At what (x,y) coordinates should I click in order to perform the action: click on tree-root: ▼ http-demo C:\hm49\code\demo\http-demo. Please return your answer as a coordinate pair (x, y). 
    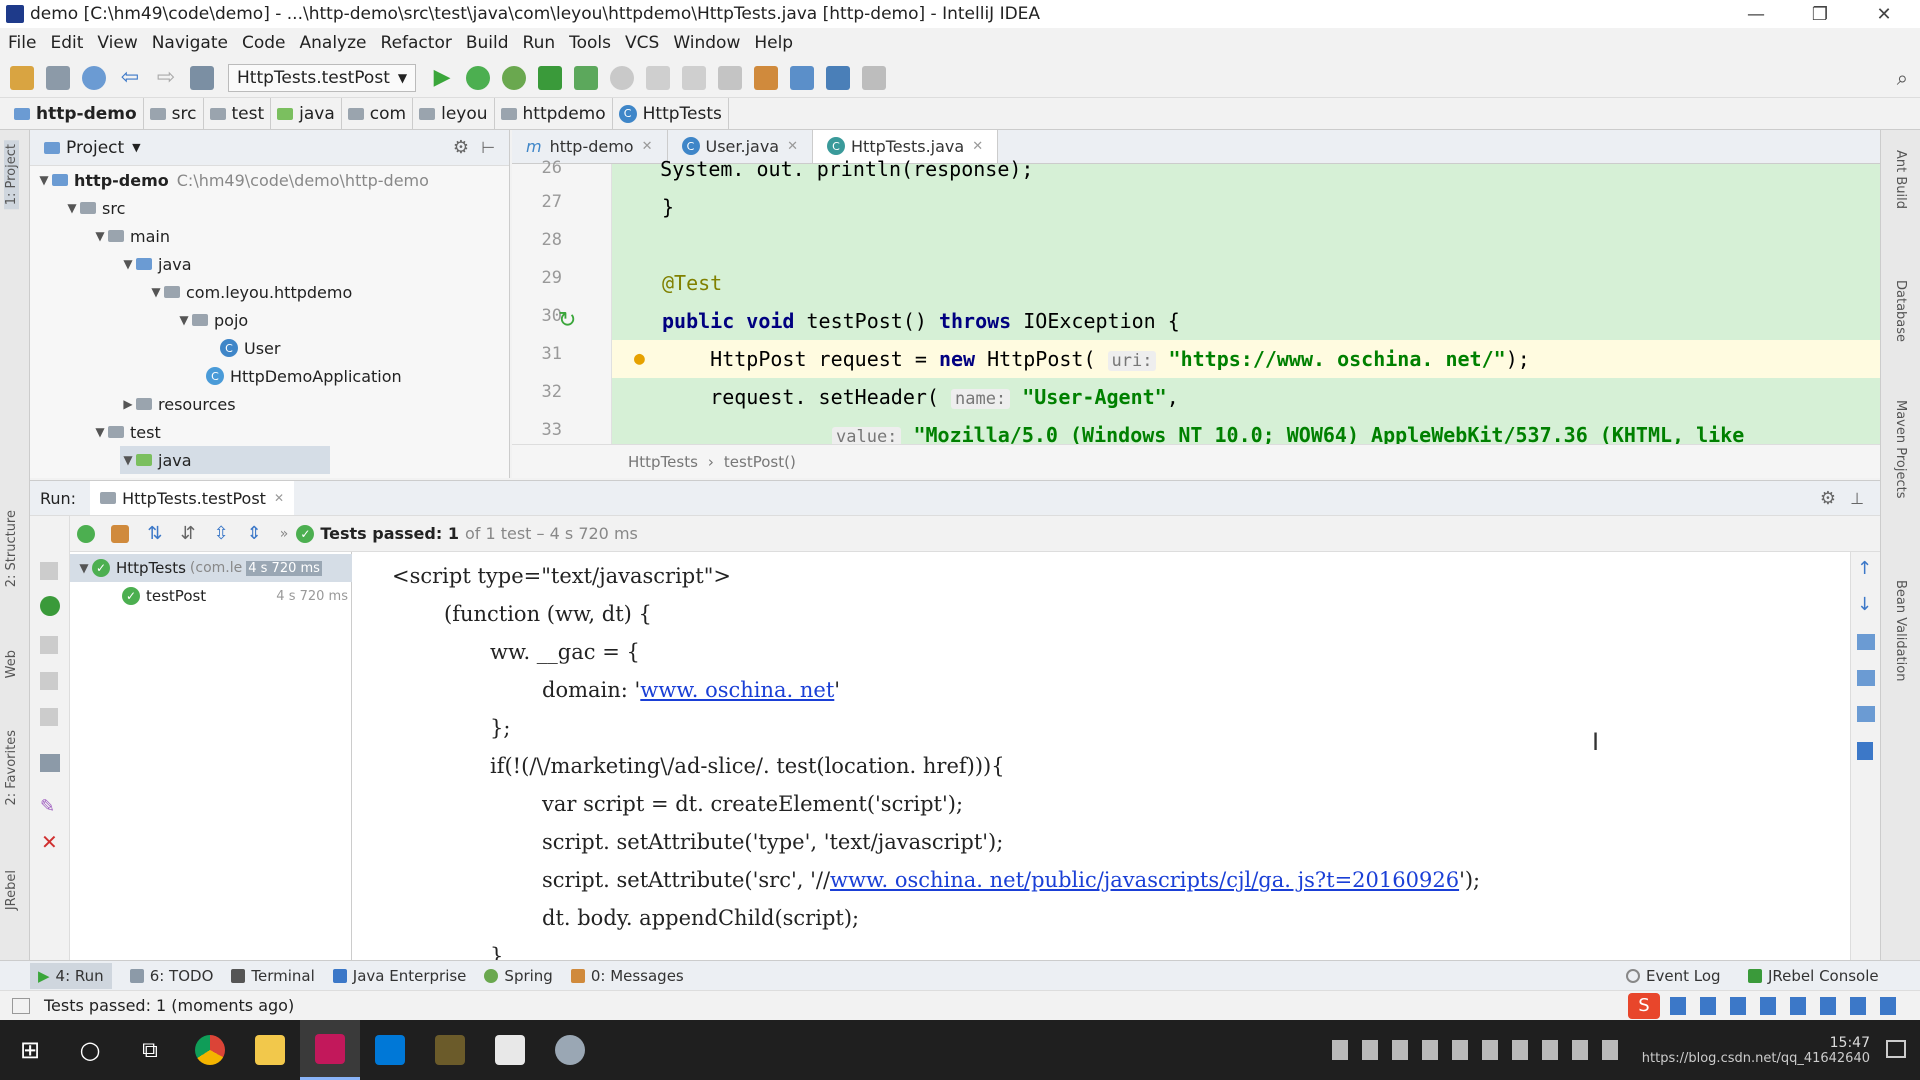
    Looking at the image, I should click on (232, 180).